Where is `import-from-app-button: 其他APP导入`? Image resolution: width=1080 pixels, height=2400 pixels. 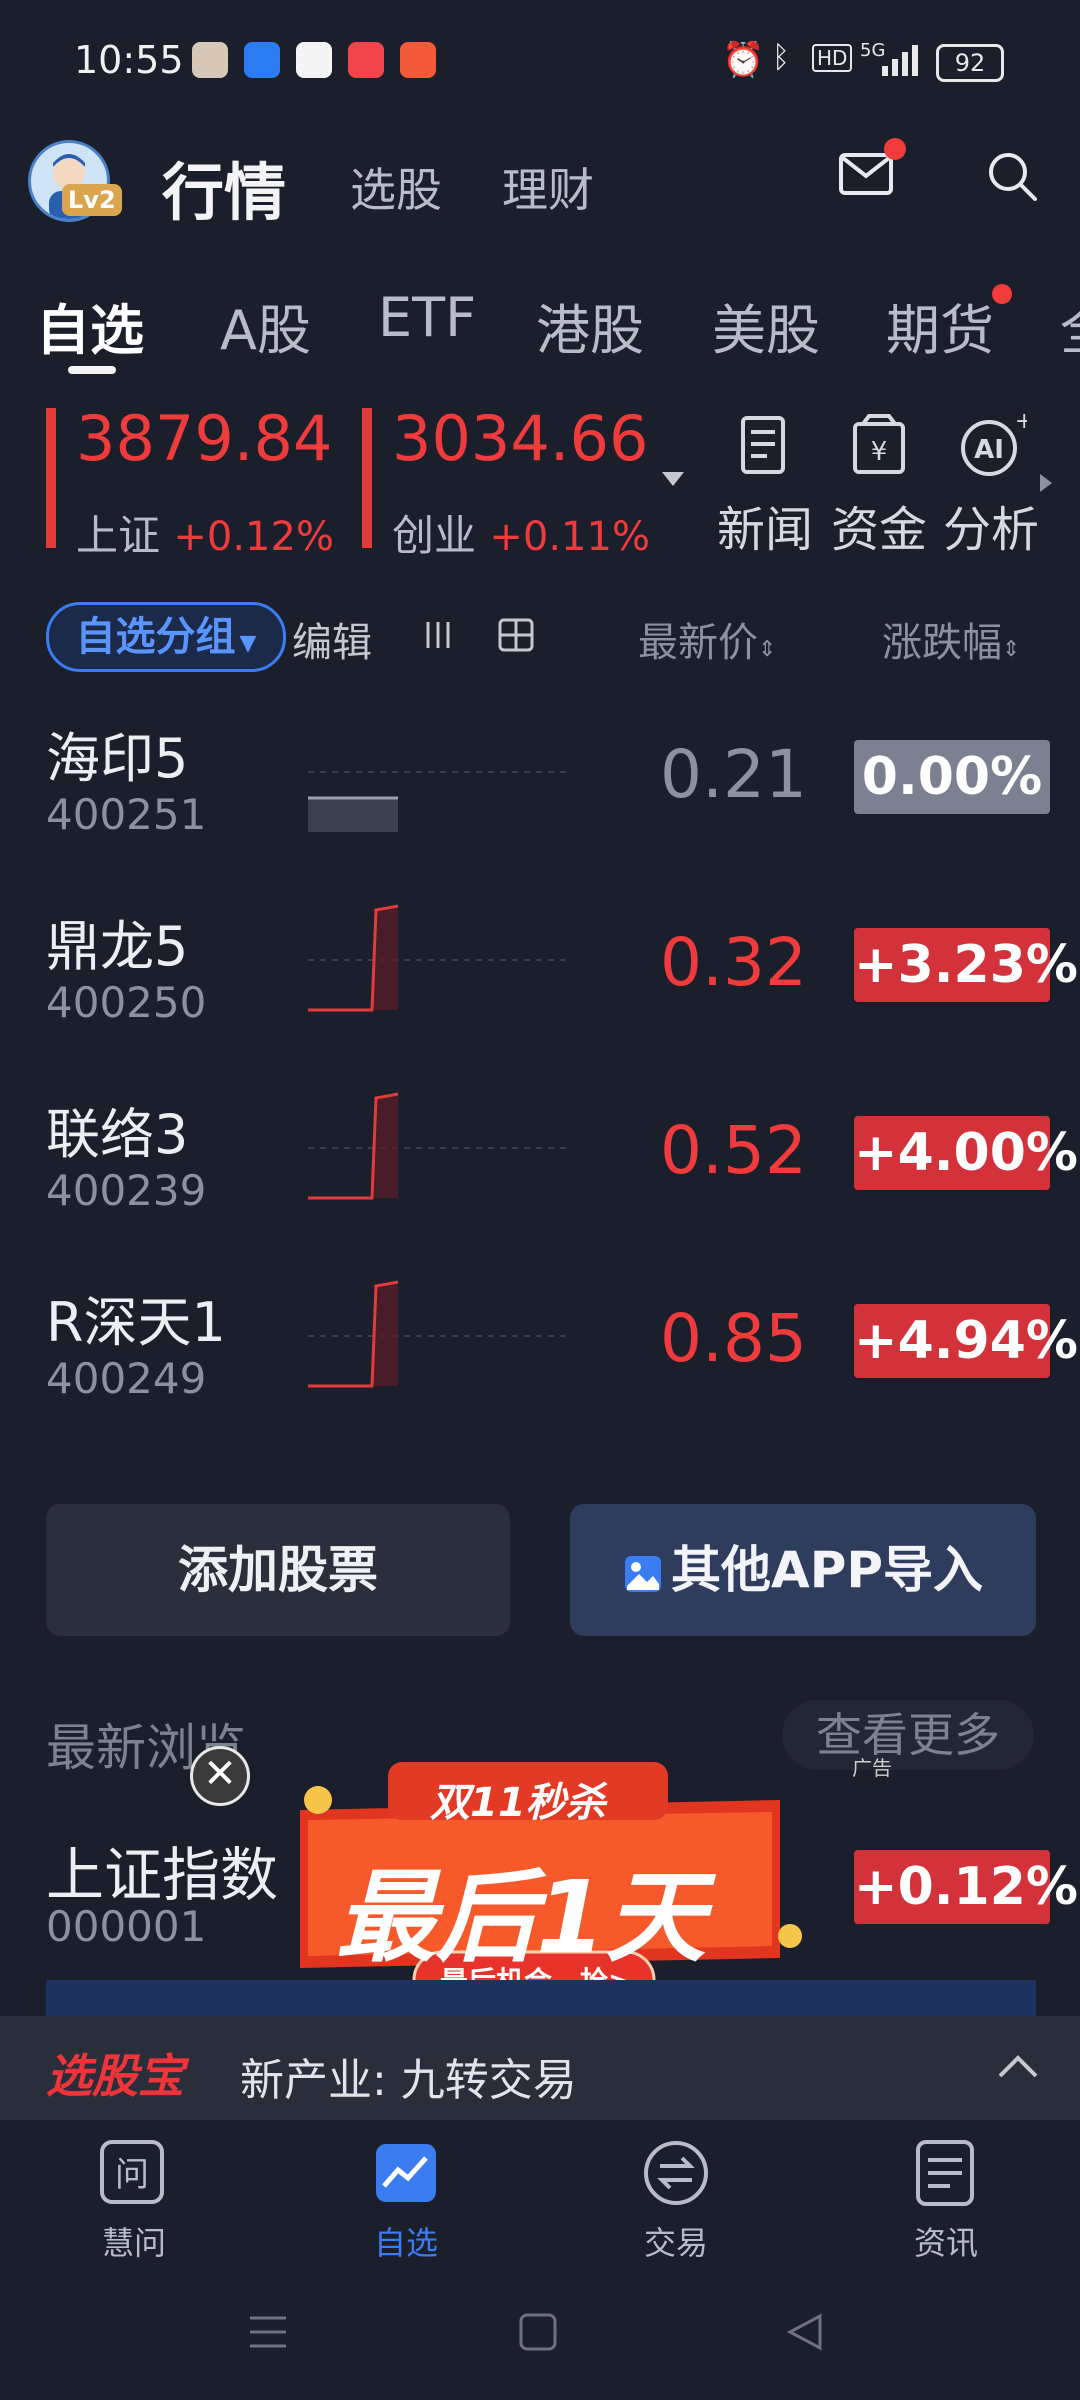
import-from-app-button: 其他APP导入 is located at coordinates (803, 1570).